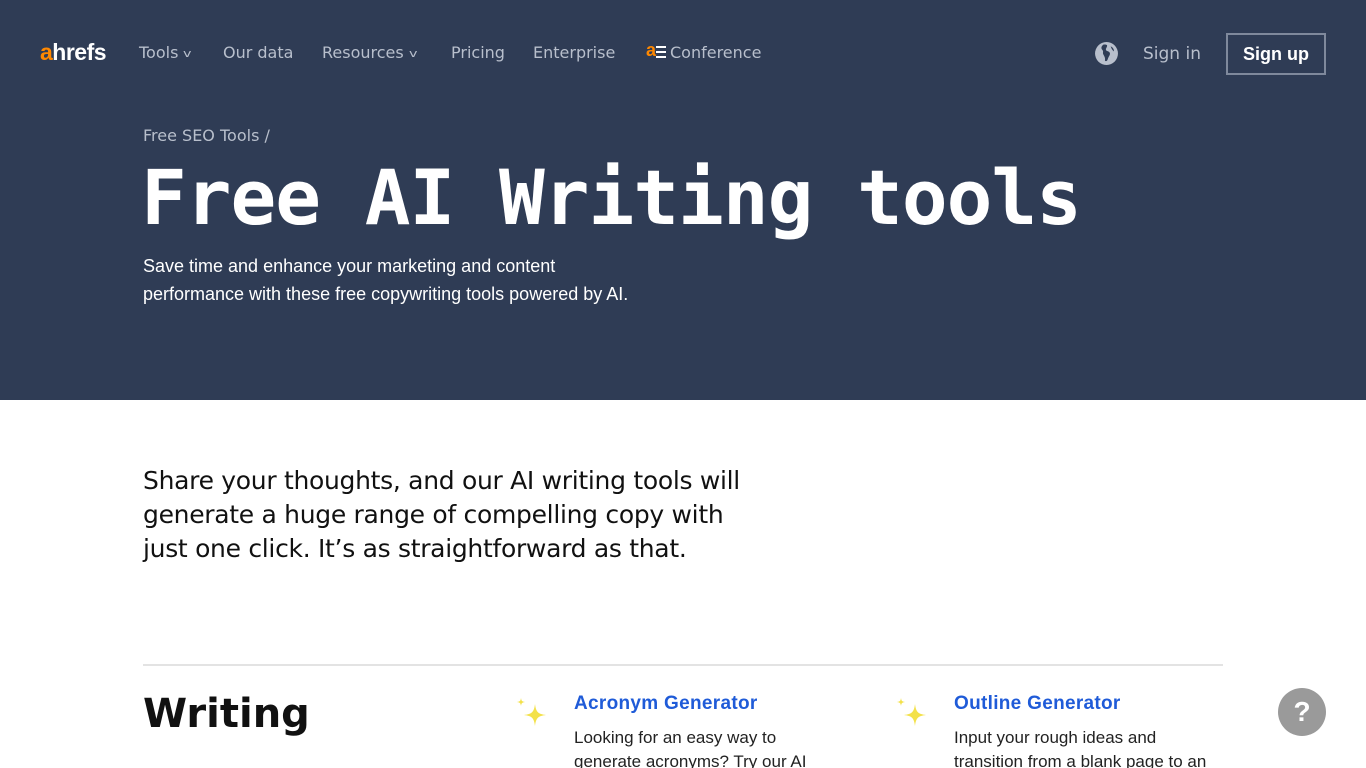  I want to click on nav-item-our-data: Our data, so click(258, 53).